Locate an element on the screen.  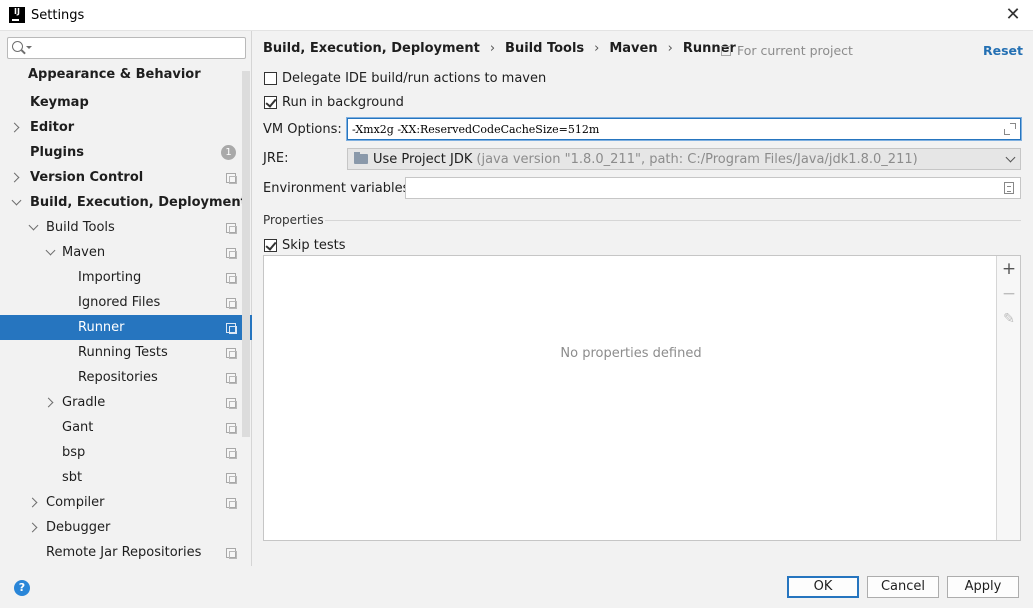
tree-item-ignored-files: Ignored Files is located at coordinates (126, 302).